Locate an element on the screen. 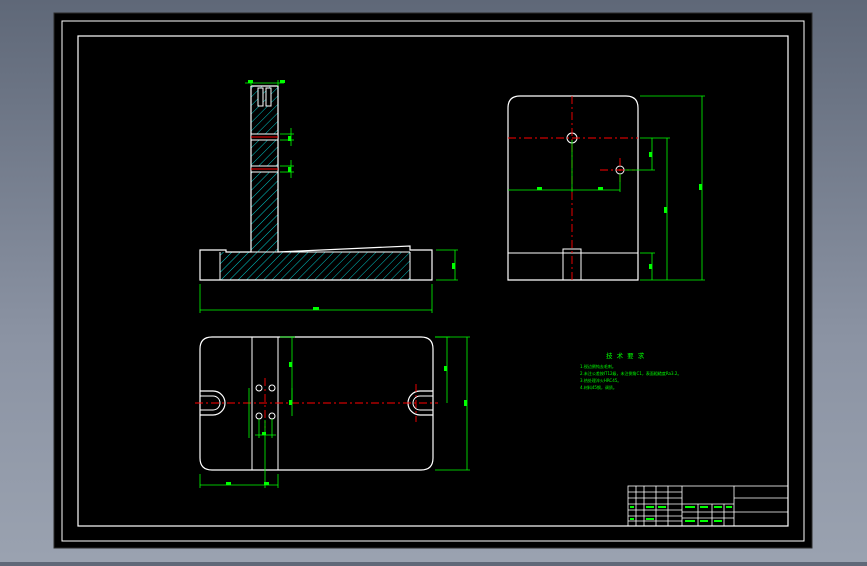  tech-requirement-line: 4.材料45钢，调质。 is located at coordinates (598, 387).